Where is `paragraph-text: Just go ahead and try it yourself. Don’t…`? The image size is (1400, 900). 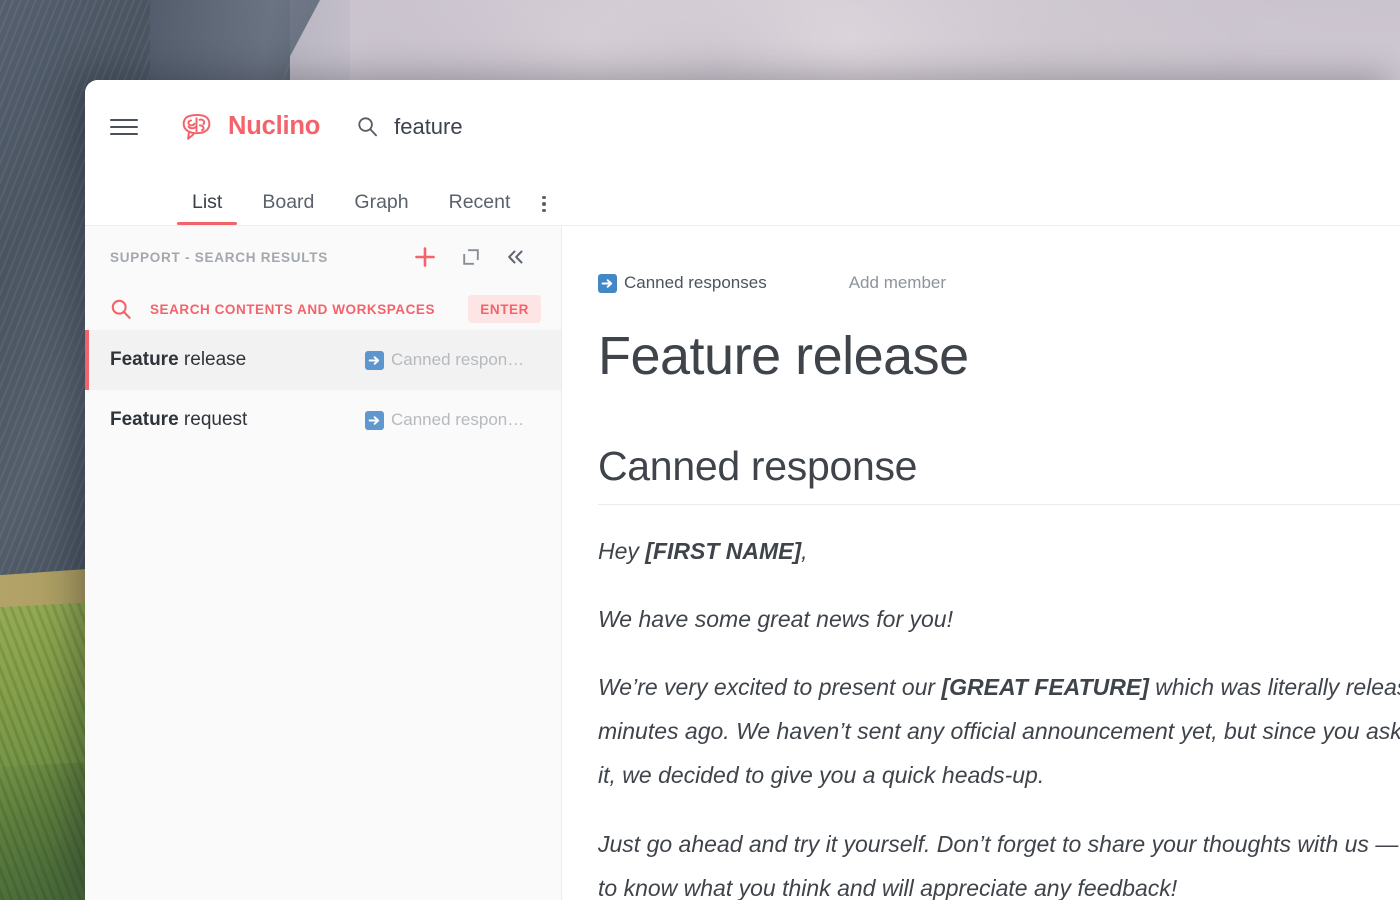
paragraph-text: Just go ahead and try it yourself. Don’t… is located at coordinates (999, 865).